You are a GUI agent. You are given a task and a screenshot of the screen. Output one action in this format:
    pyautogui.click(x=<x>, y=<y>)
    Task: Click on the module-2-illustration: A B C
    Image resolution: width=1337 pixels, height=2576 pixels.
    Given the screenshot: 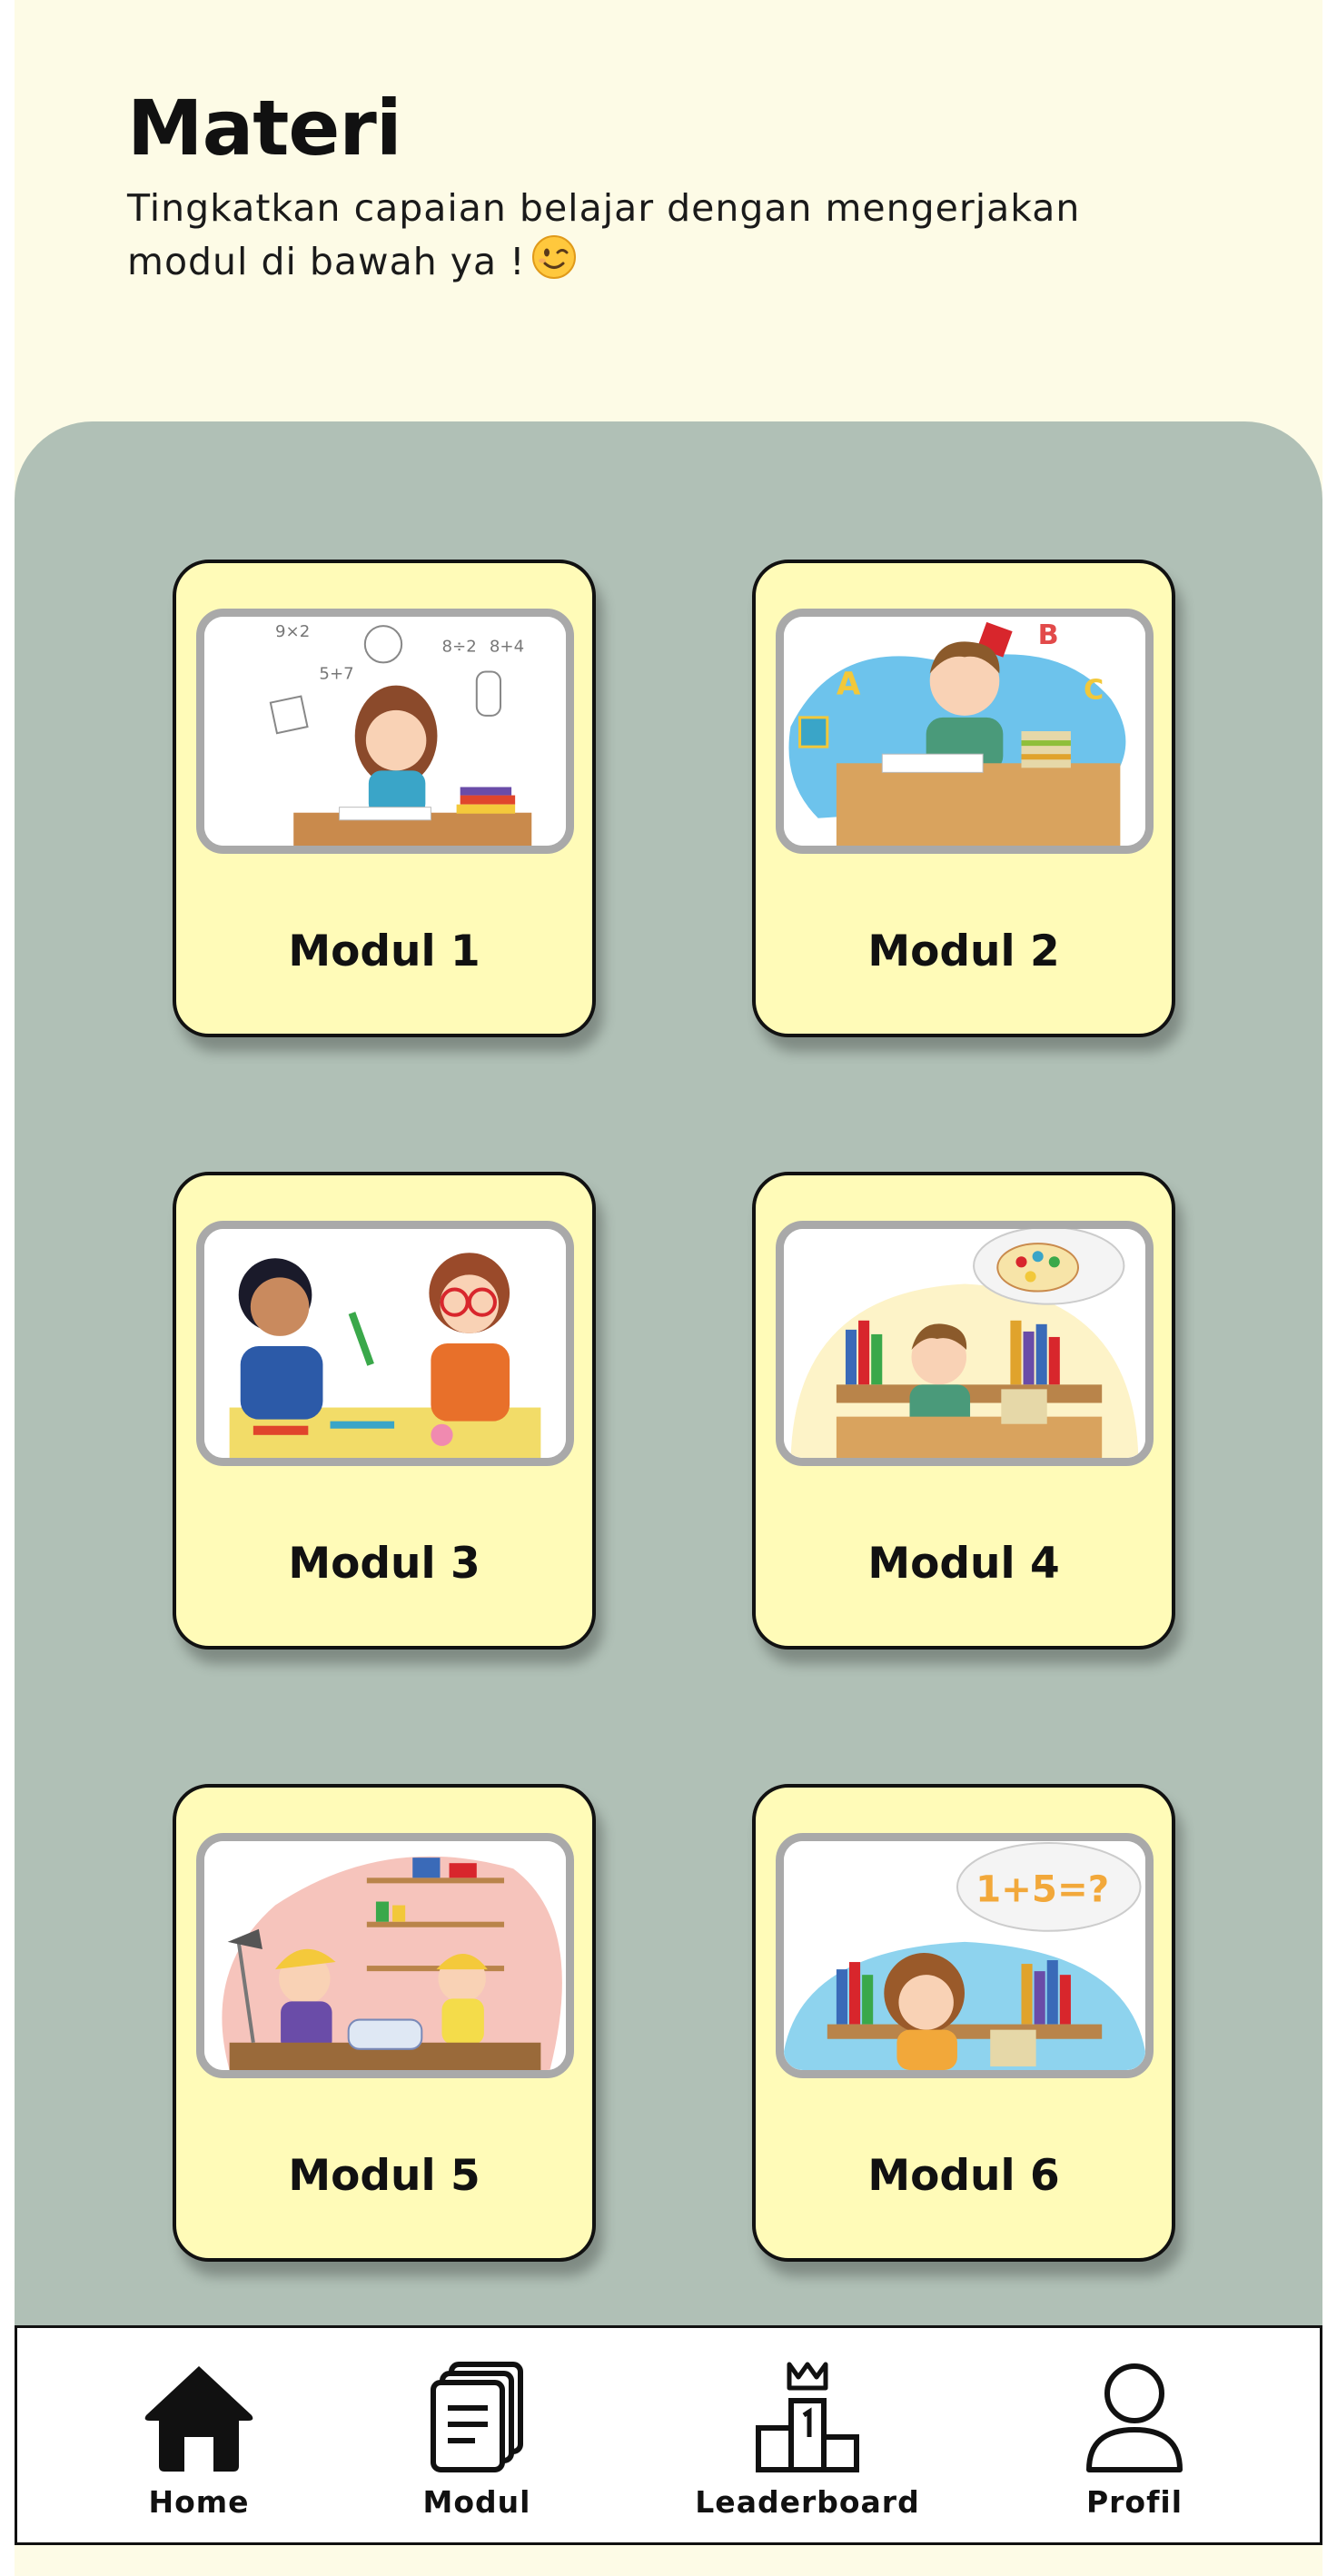 What is the action you would take?
    pyautogui.click(x=965, y=731)
    